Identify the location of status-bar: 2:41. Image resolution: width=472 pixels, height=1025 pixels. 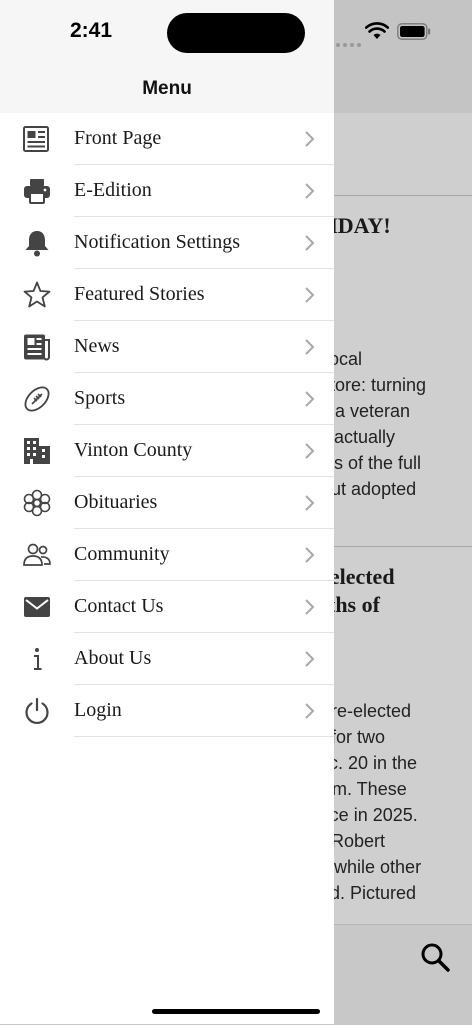
(236, 30).